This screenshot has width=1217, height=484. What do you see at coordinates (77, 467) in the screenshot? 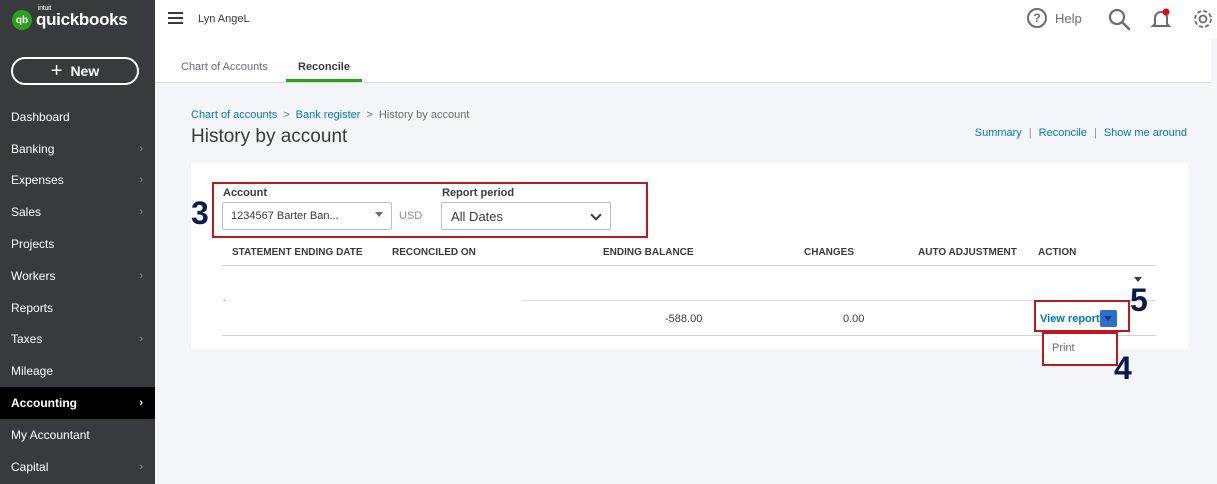
I see `sidebar-item-capital: Capital ›` at bounding box center [77, 467].